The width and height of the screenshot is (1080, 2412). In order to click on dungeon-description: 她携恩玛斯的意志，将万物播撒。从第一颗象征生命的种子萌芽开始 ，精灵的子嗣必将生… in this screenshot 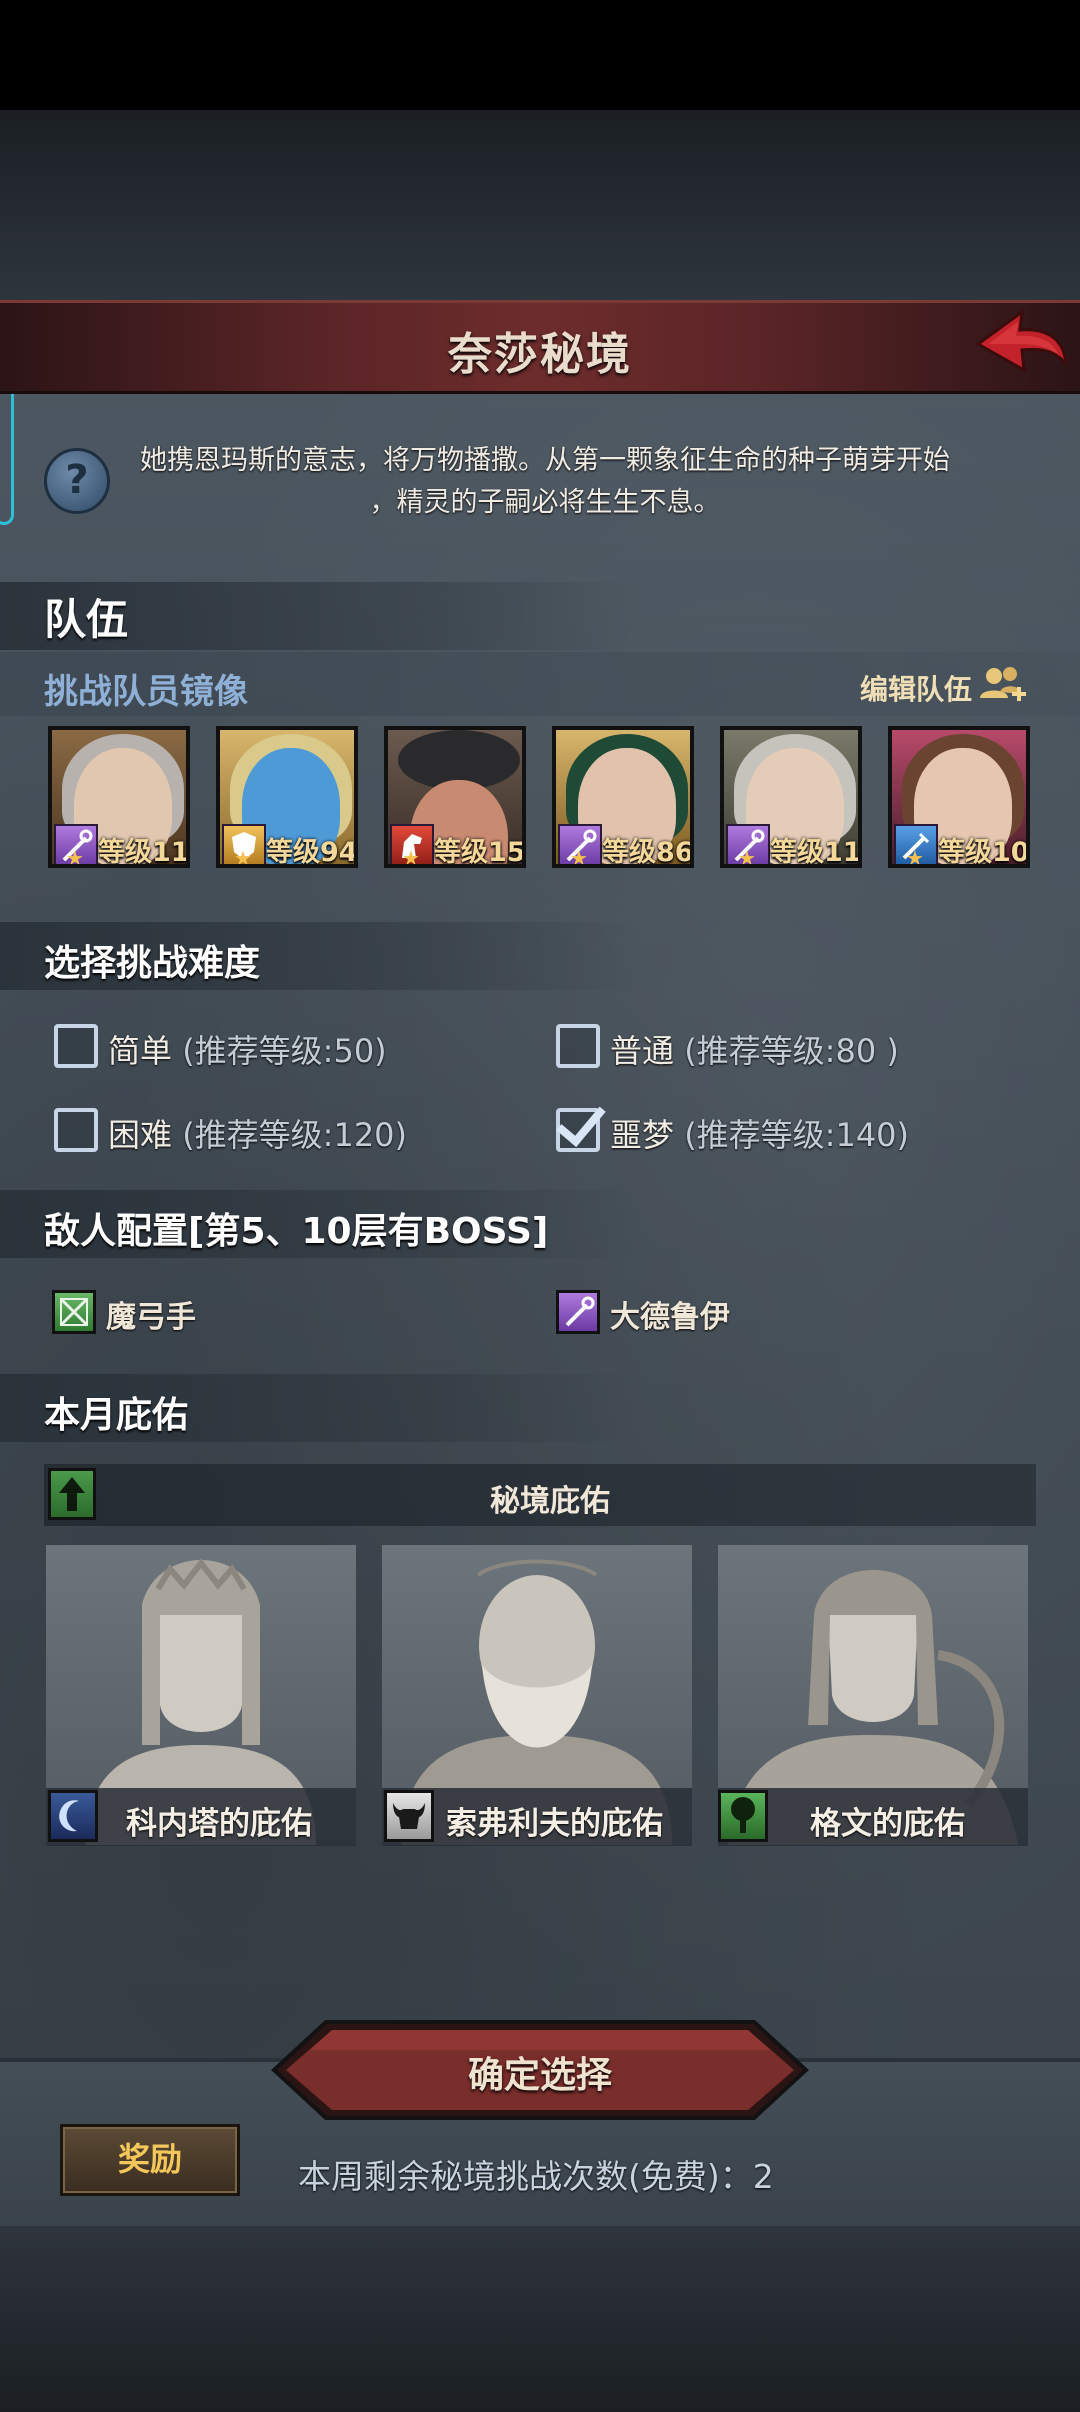, I will do `click(545, 482)`.